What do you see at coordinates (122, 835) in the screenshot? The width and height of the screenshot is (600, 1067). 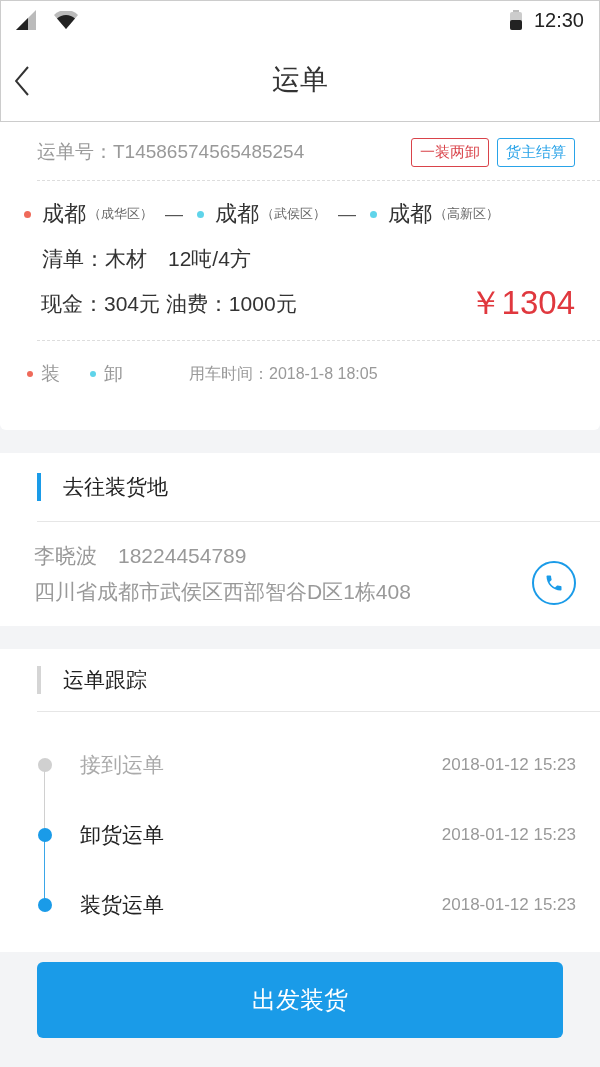 I see `step-label: 卸货运单` at bounding box center [122, 835].